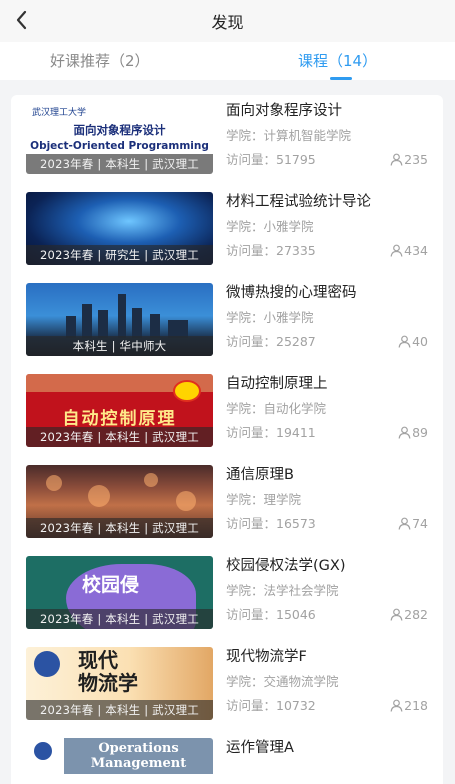  What do you see at coordinates (282, 681) in the screenshot?
I see `course-college: 学院：交通物流学院` at bounding box center [282, 681].